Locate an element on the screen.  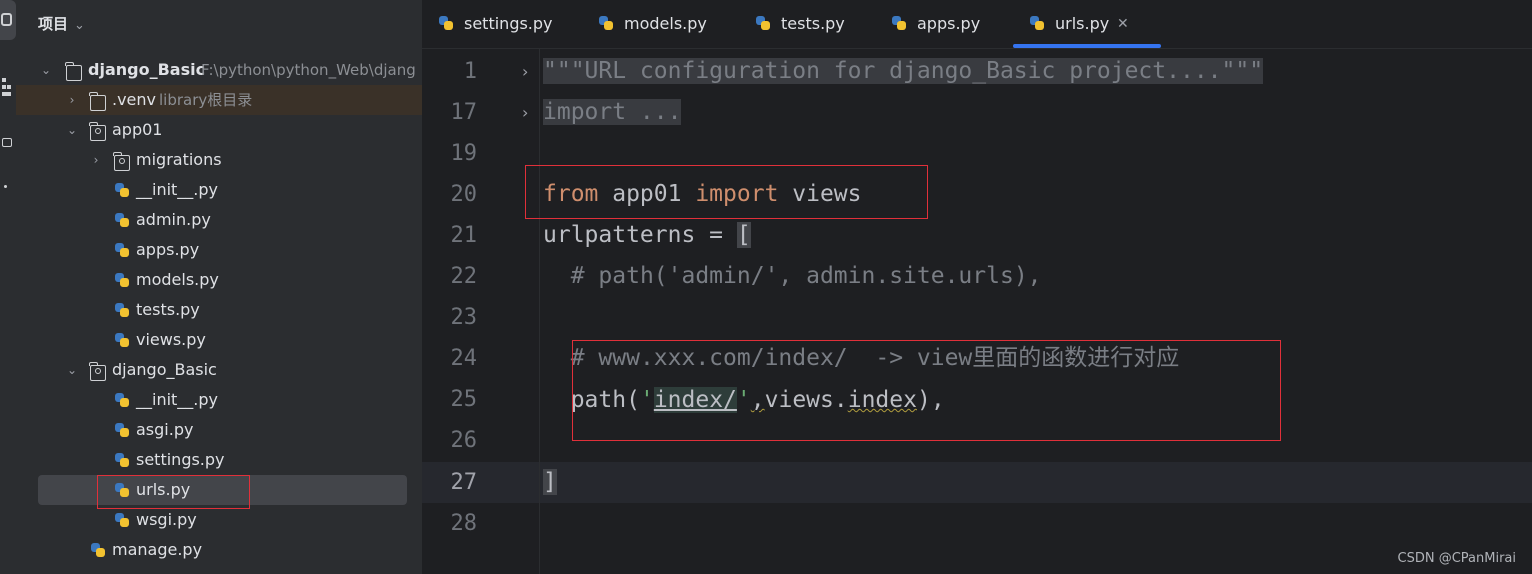
code-line-21: urlpatterns = [ is located at coordinates (647, 235).